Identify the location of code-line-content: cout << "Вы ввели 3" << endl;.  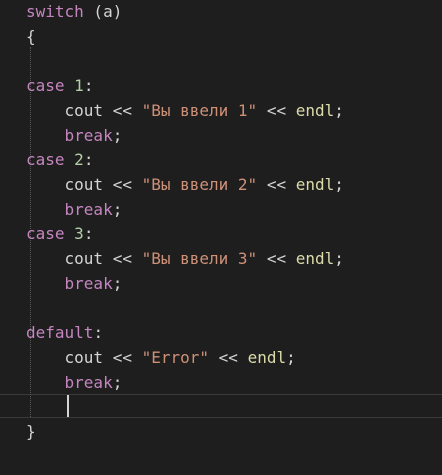
(185, 259).